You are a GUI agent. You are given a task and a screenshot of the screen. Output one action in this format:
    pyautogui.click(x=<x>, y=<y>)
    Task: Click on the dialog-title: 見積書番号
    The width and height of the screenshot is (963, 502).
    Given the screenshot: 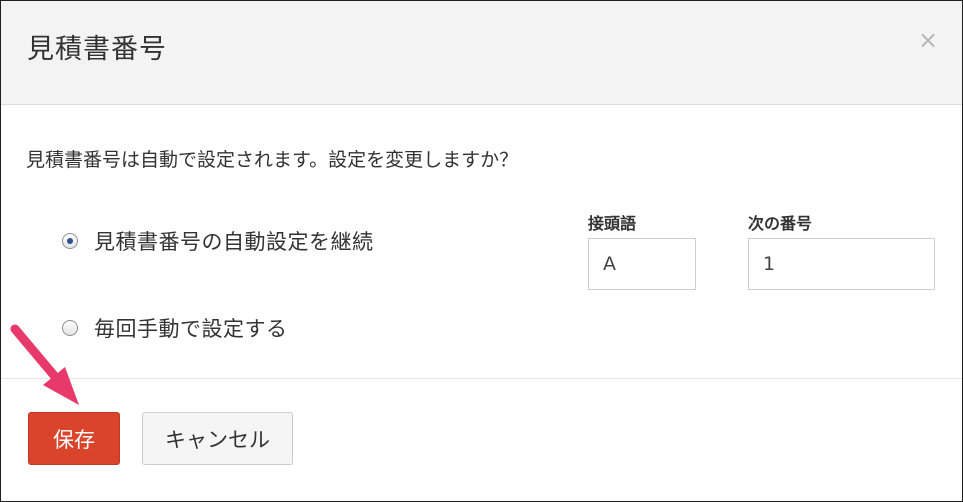 What is the action you would take?
    pyautogui.click(x=97, y=49)
    